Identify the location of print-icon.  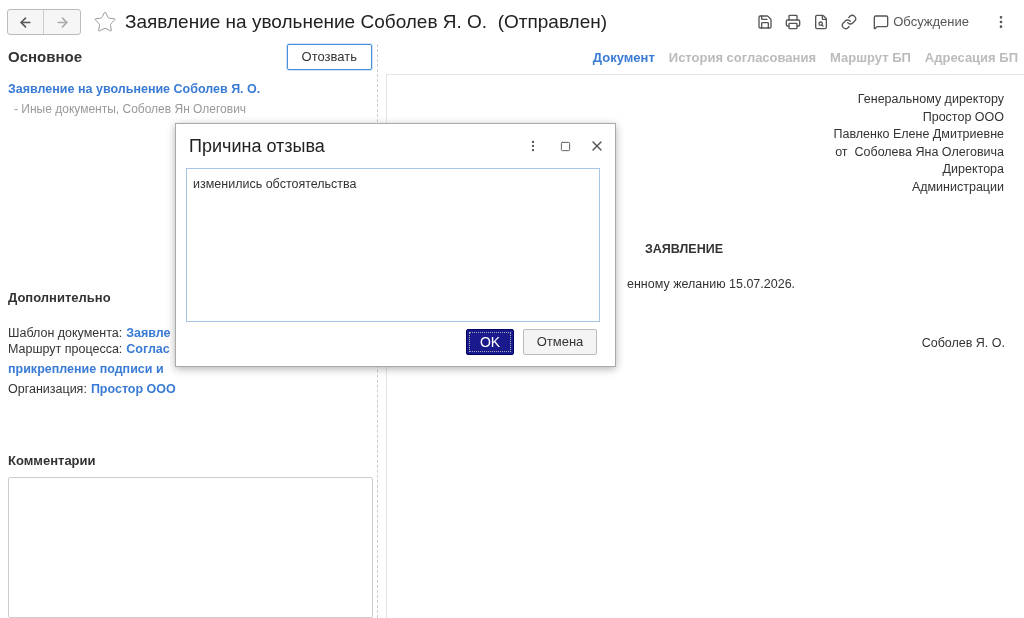
(793, 22).